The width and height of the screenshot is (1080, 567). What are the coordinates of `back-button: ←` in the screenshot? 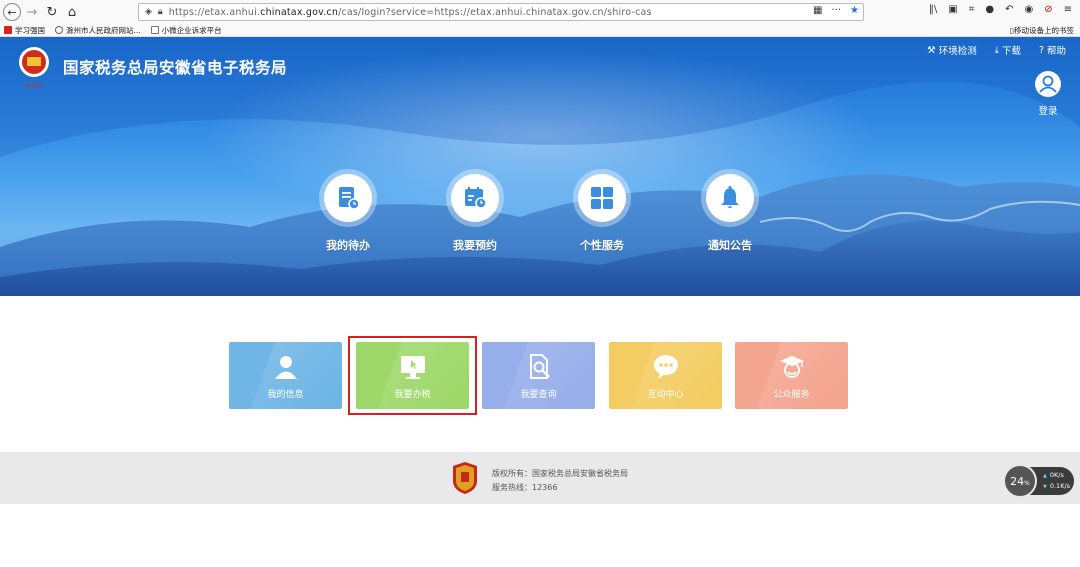 It's located at (12, 12).